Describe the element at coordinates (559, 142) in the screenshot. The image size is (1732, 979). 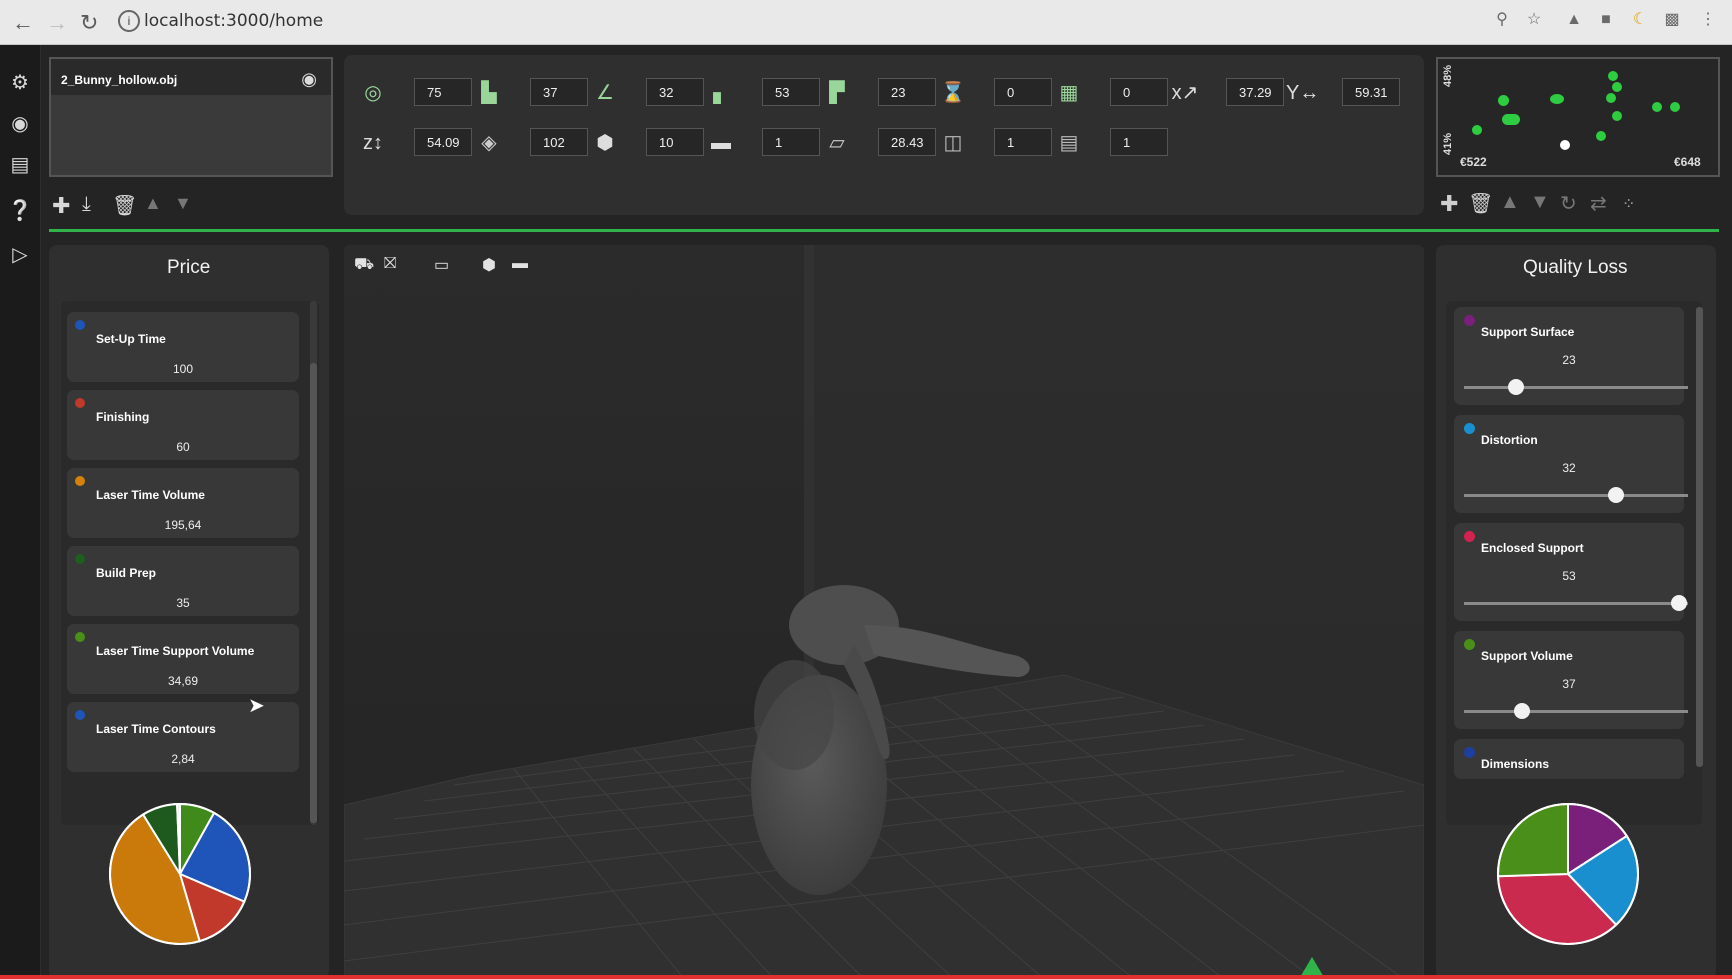
I see `param-input: 102` at that location.